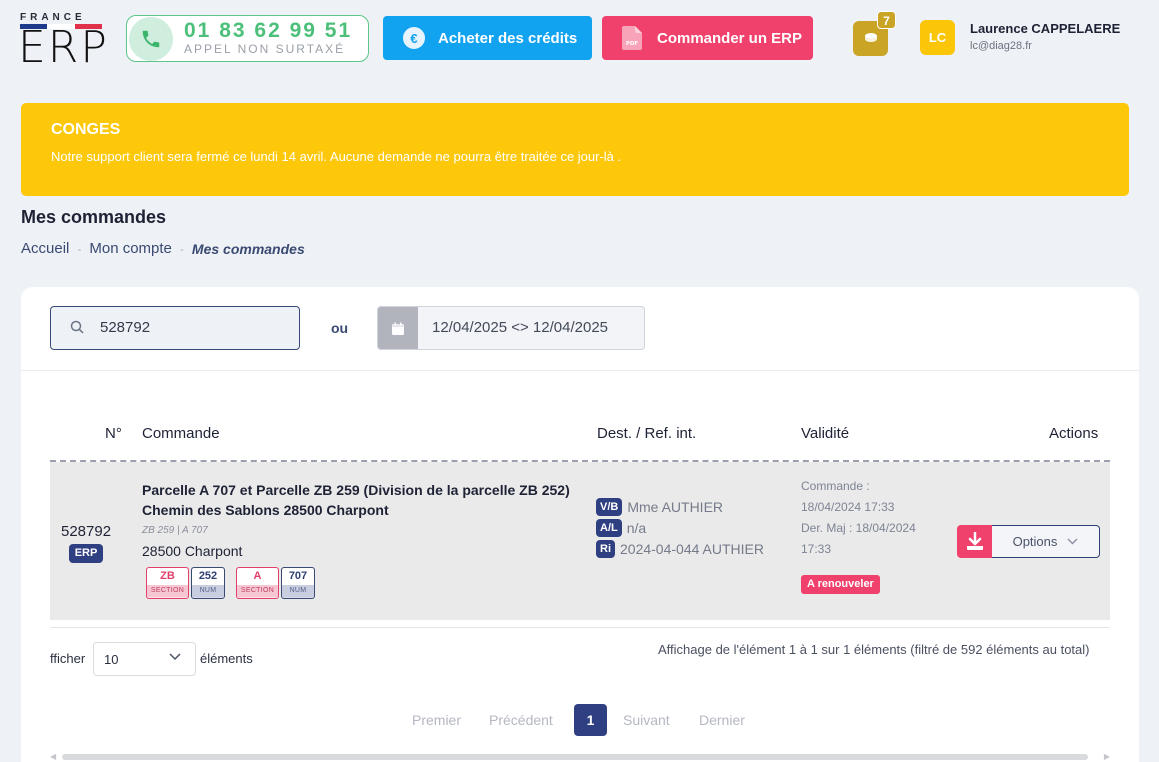 The image size is (1159, 762). Describe the element at coordinates (609, 528) in the screenshot. I see `dest-tag: A/L` at that location.